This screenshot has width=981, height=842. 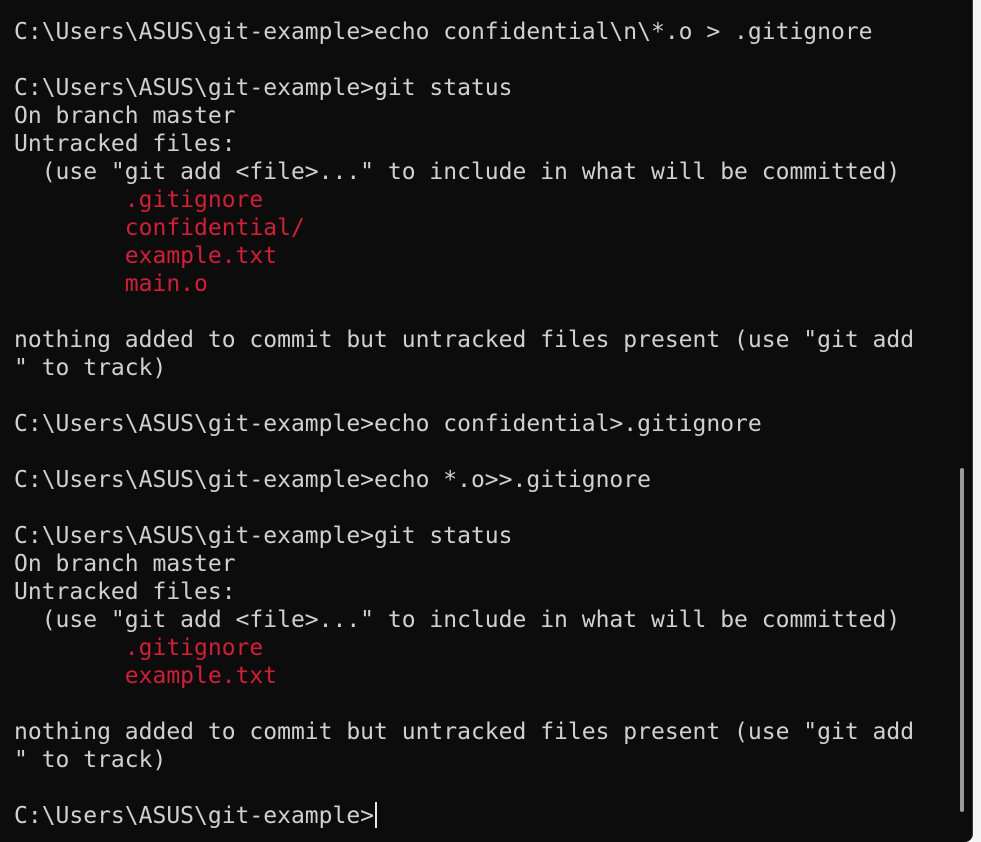 I want to click on untracked-file-line: confidential/, so click(x=159, y=228).